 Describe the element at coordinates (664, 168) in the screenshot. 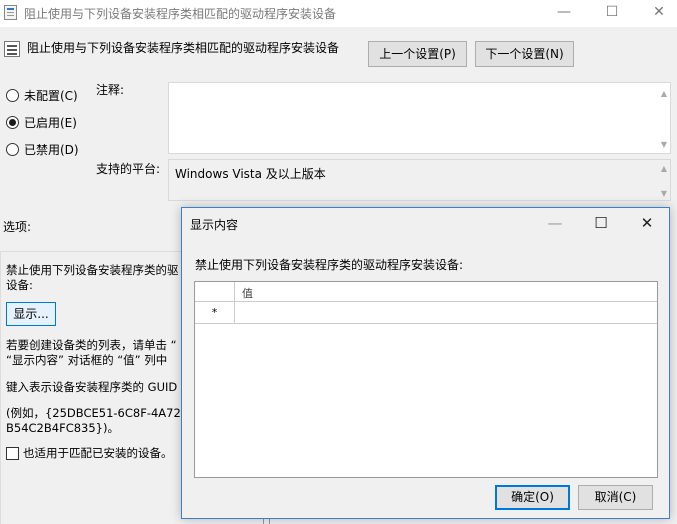

I see `platform-scroll-up-icon: ▲` at that location.